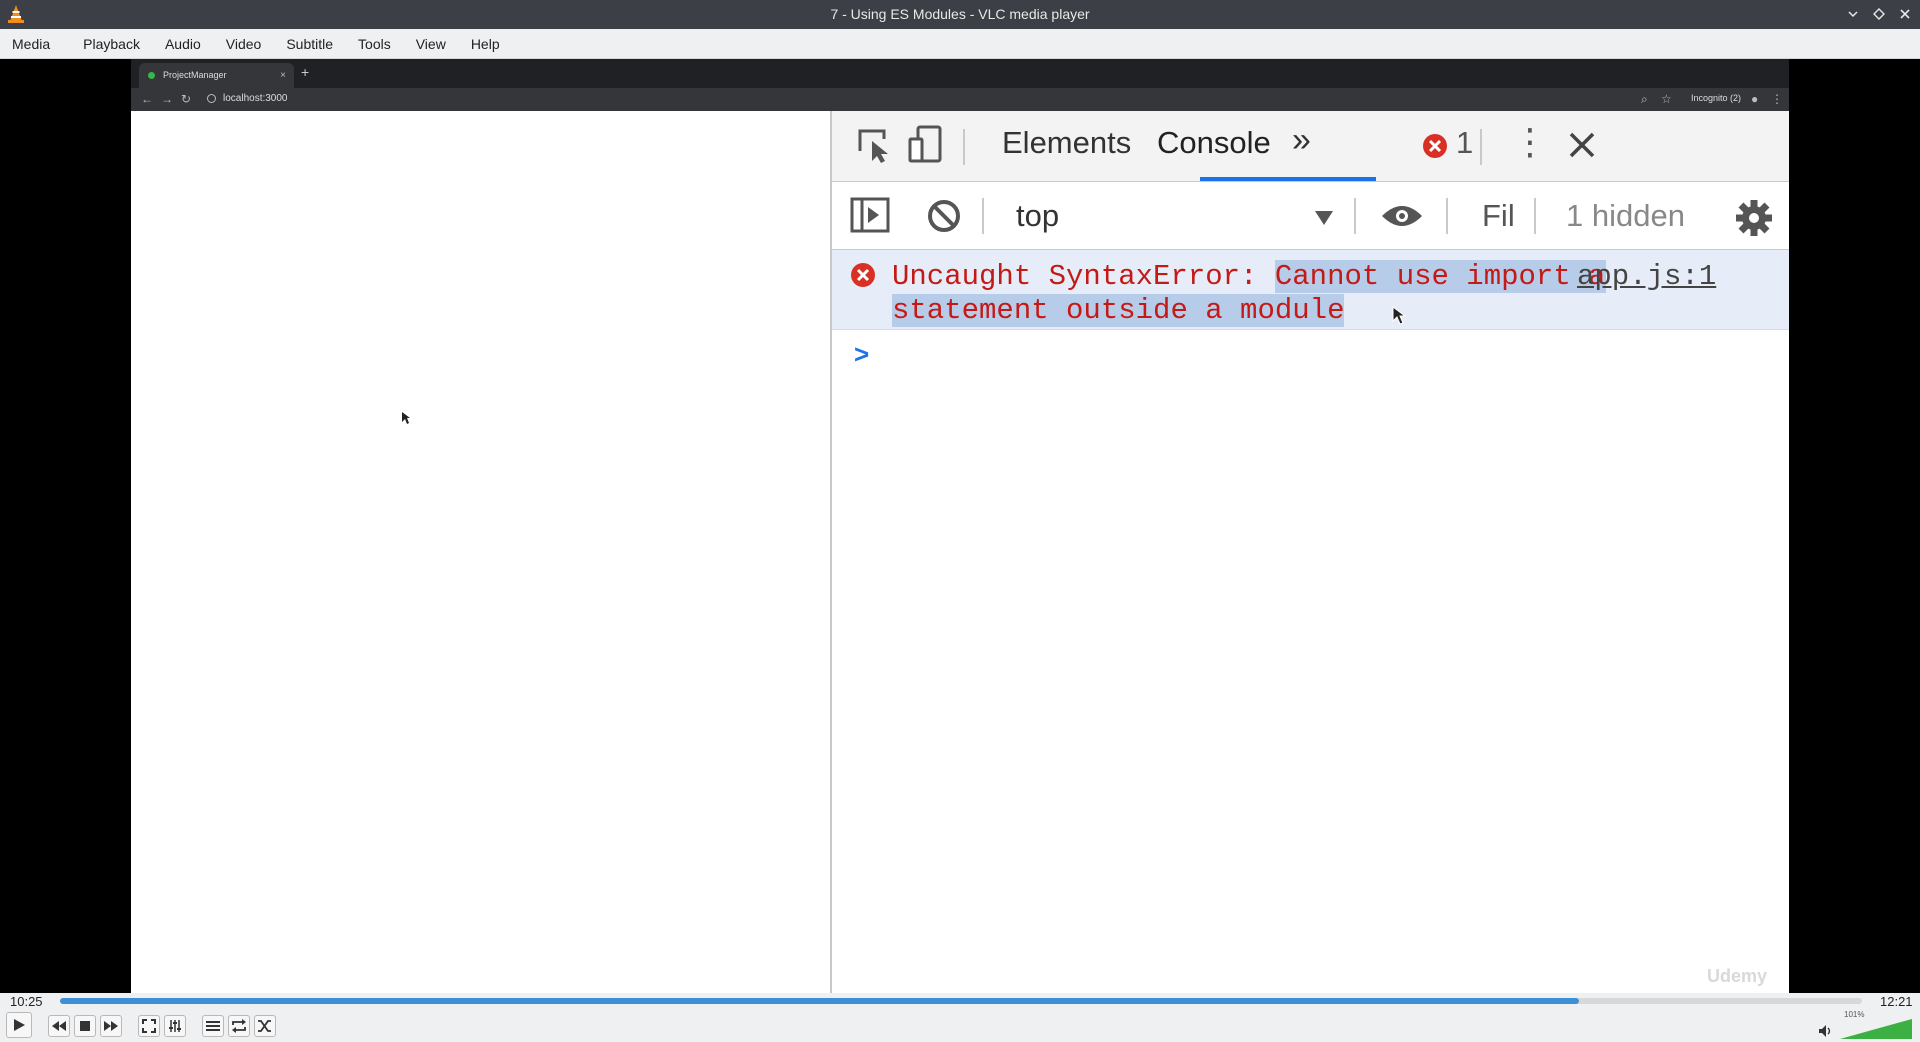 This screenshot has height=1042, width=1920. What do you see at coordinates (111, 44) in the screenshot?
I see `menu-playback: Playback` at bounding box center [111, 44].